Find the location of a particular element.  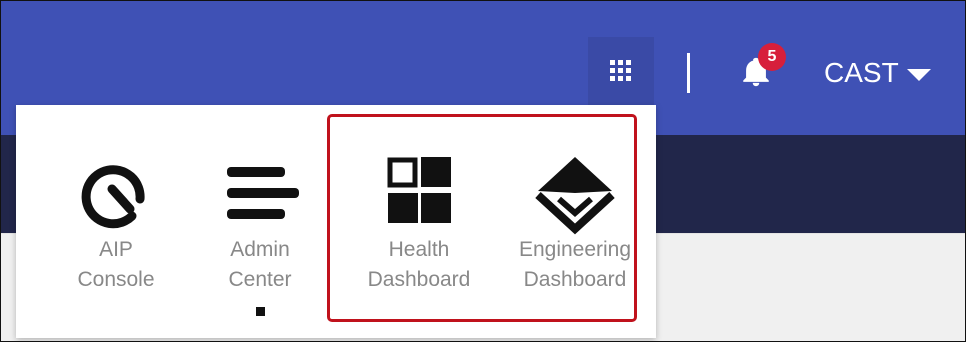

notifications-button: 5 is located at coordinates (760, 68).